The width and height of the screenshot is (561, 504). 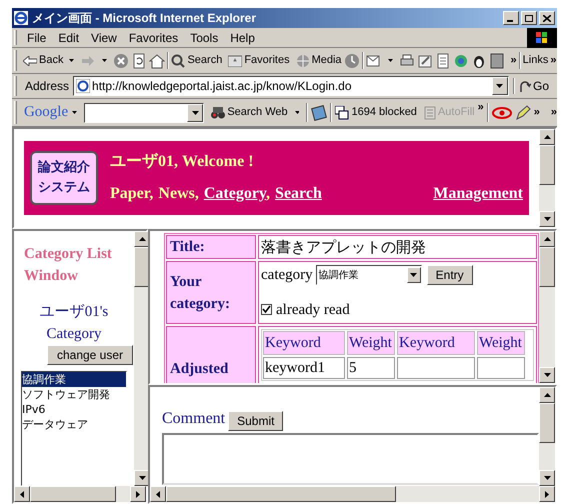 I want to click on already-read-label: already read, so click(x=313, y=310).